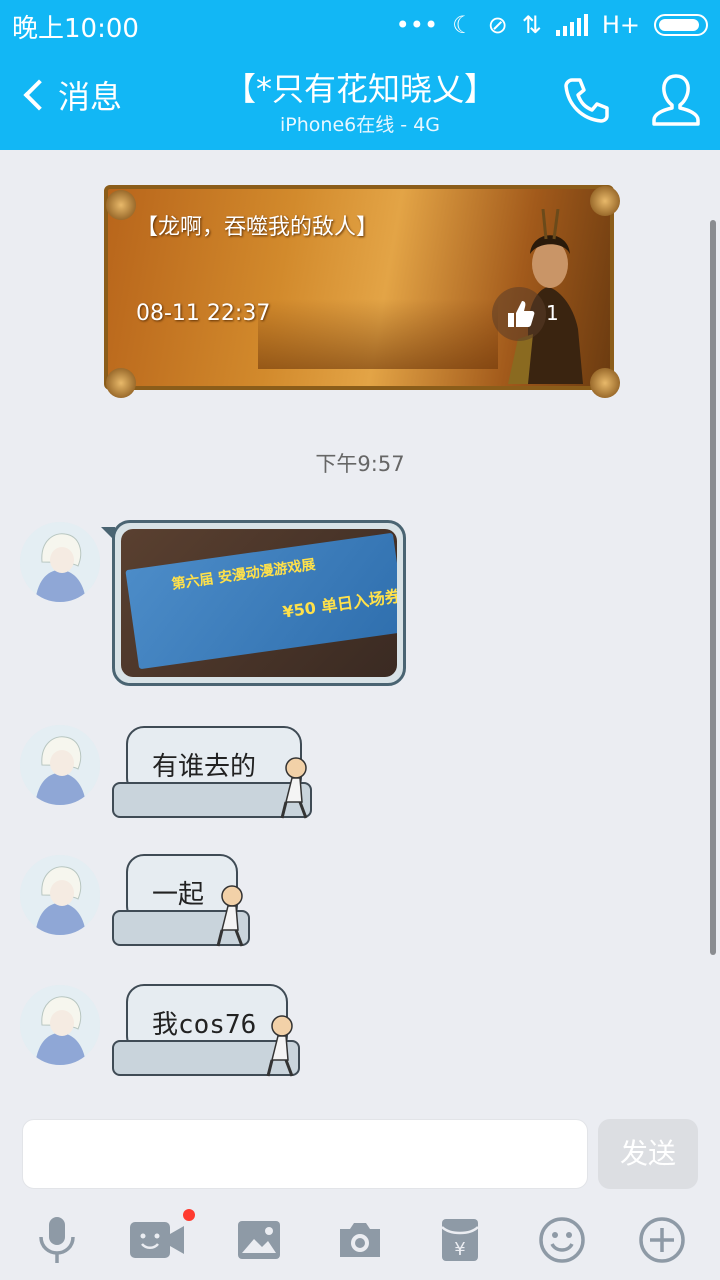  I want to click on ticket-price: ¥50 单日入场券, so click(339, 604).